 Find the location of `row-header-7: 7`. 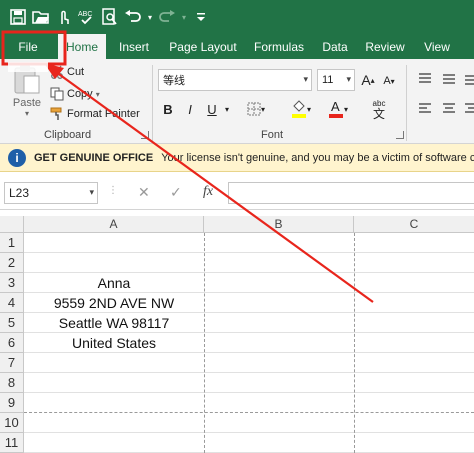

row-header-7: 7 is located at coordinates (12, 363).